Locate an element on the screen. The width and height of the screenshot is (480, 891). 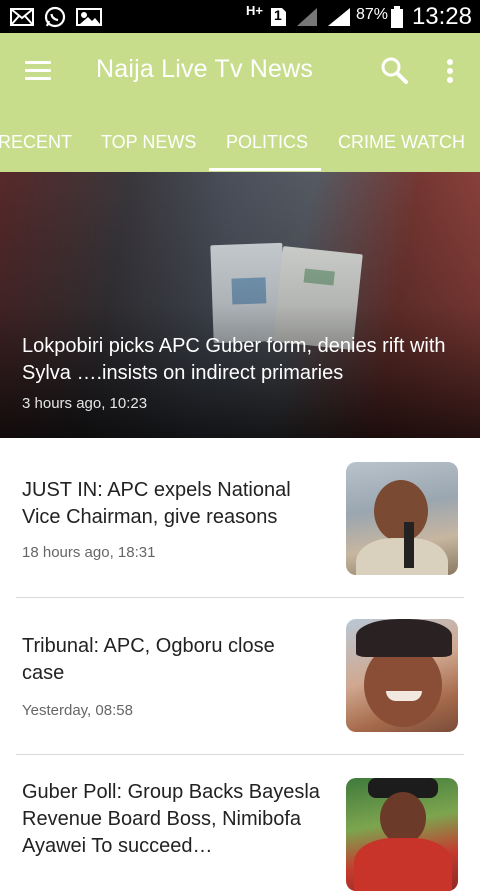
battery-icon is located at coordinates (397, 16).